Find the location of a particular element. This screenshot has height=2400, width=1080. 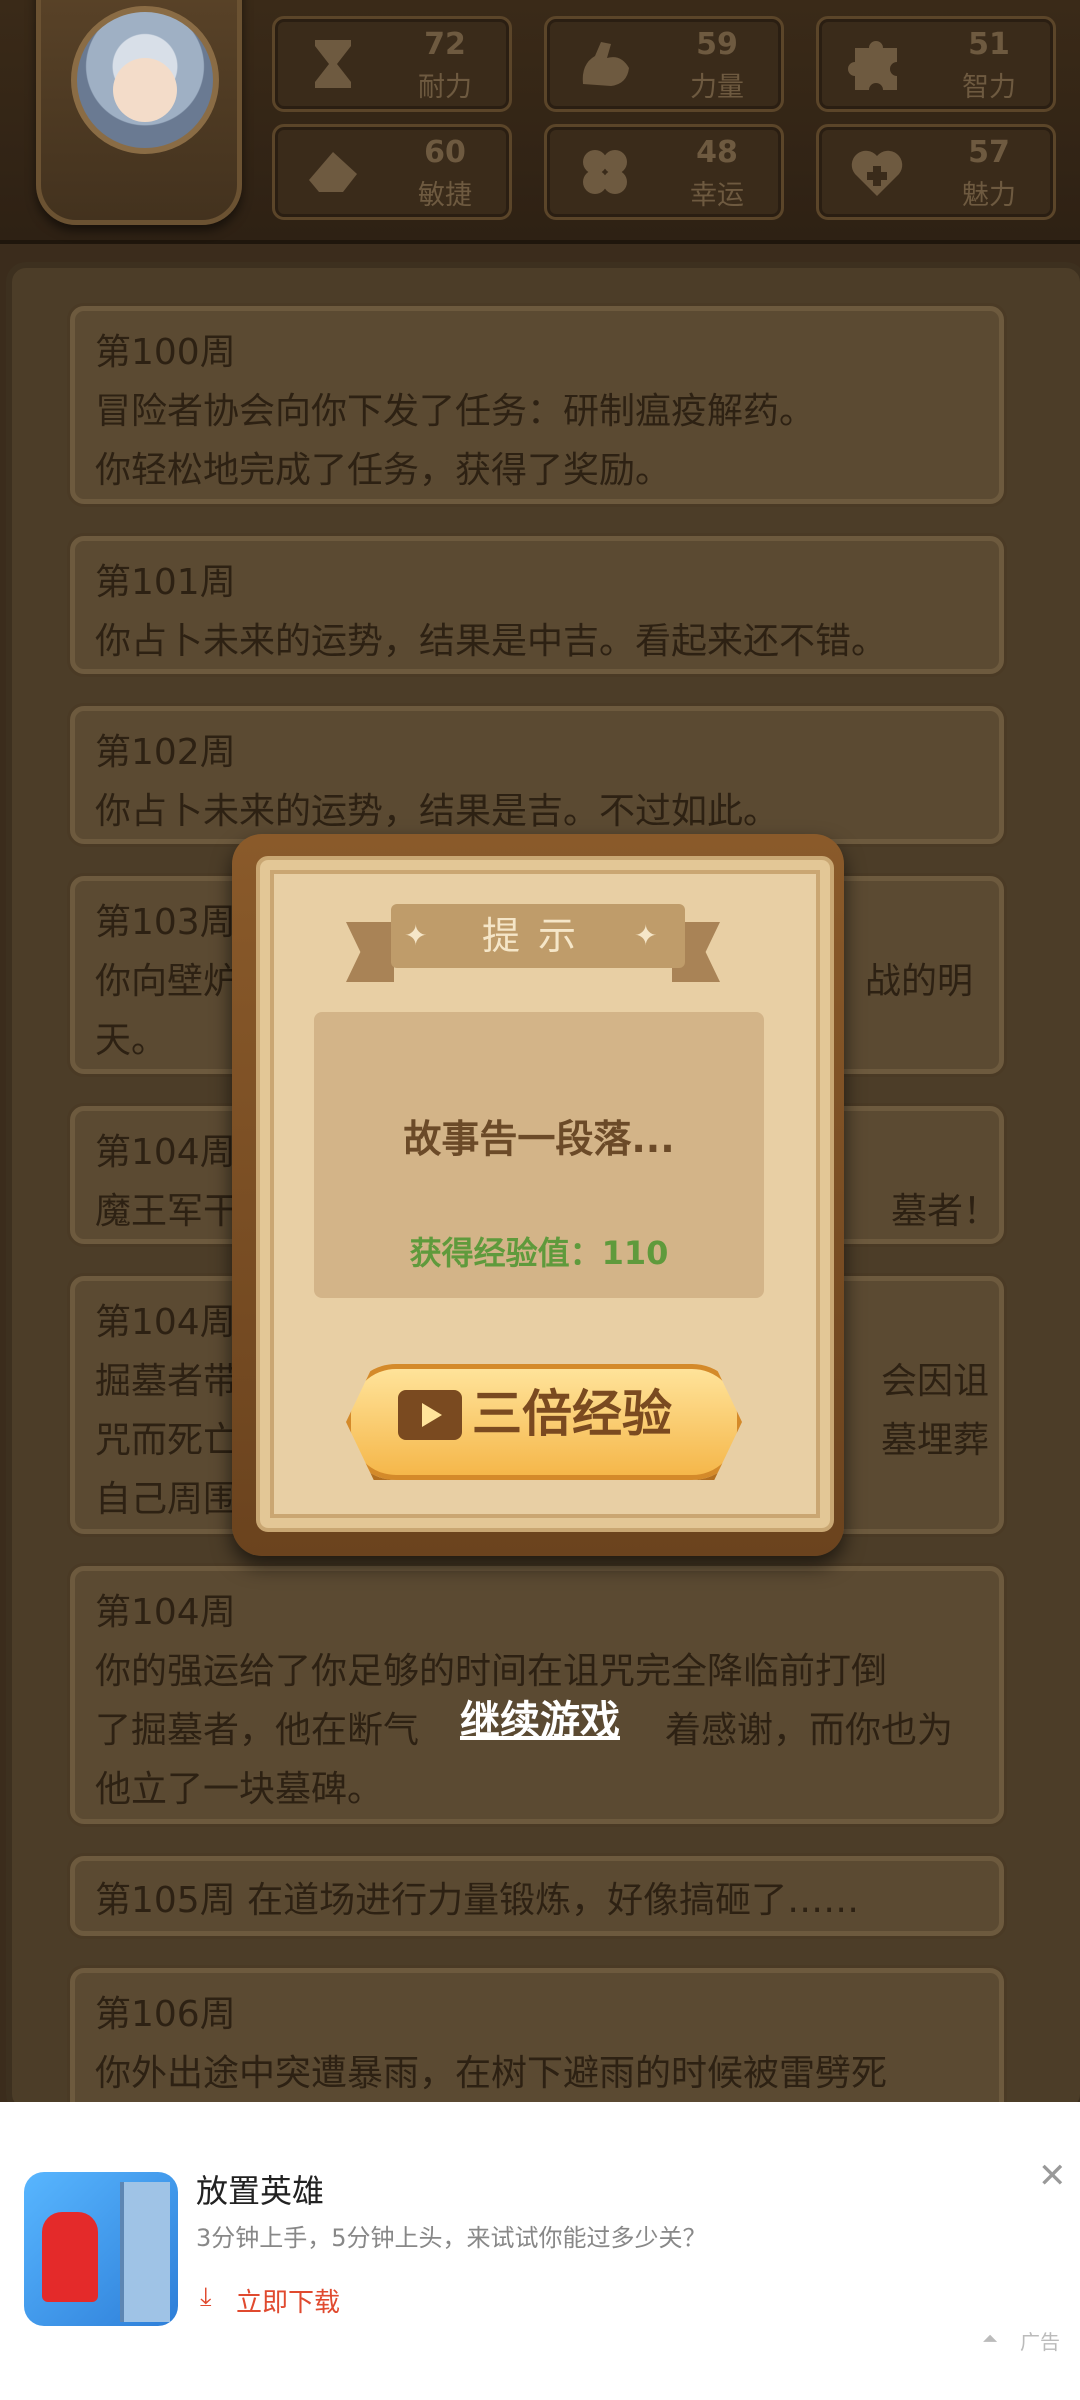

event-text-partial: 会因诅 is located at coordinates (935, 1381).